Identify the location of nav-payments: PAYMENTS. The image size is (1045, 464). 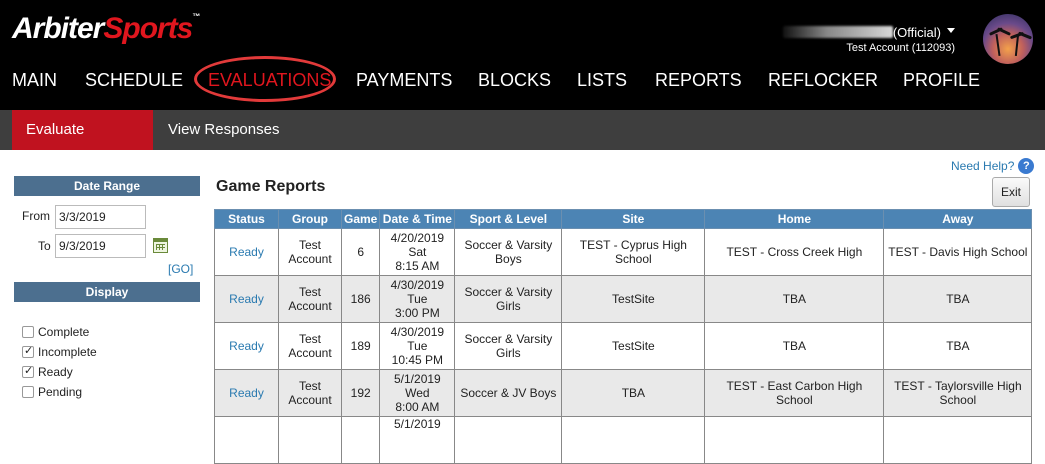
(404, 80).